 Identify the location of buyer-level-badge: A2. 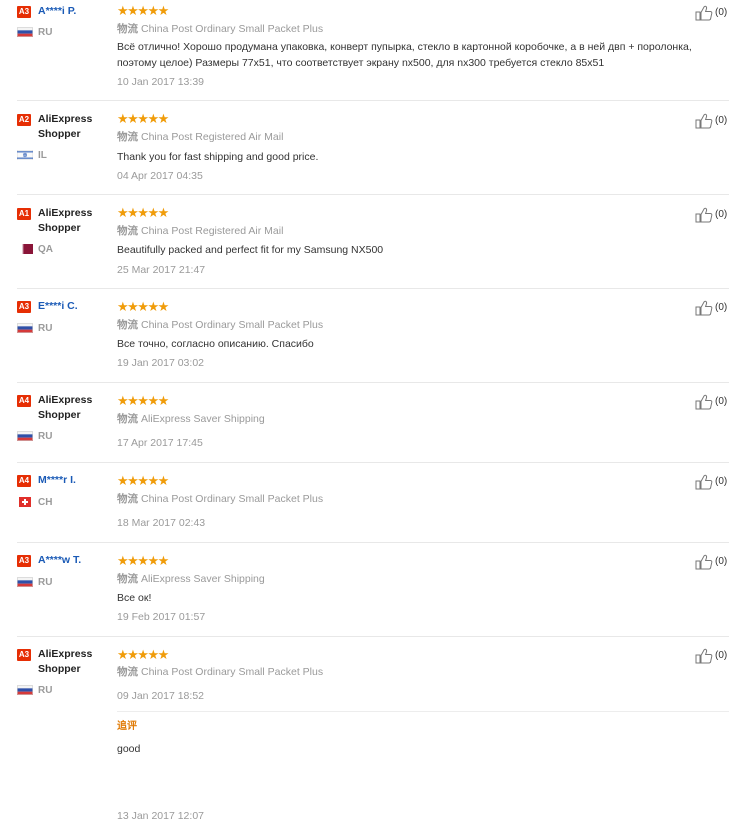
(24, 120).